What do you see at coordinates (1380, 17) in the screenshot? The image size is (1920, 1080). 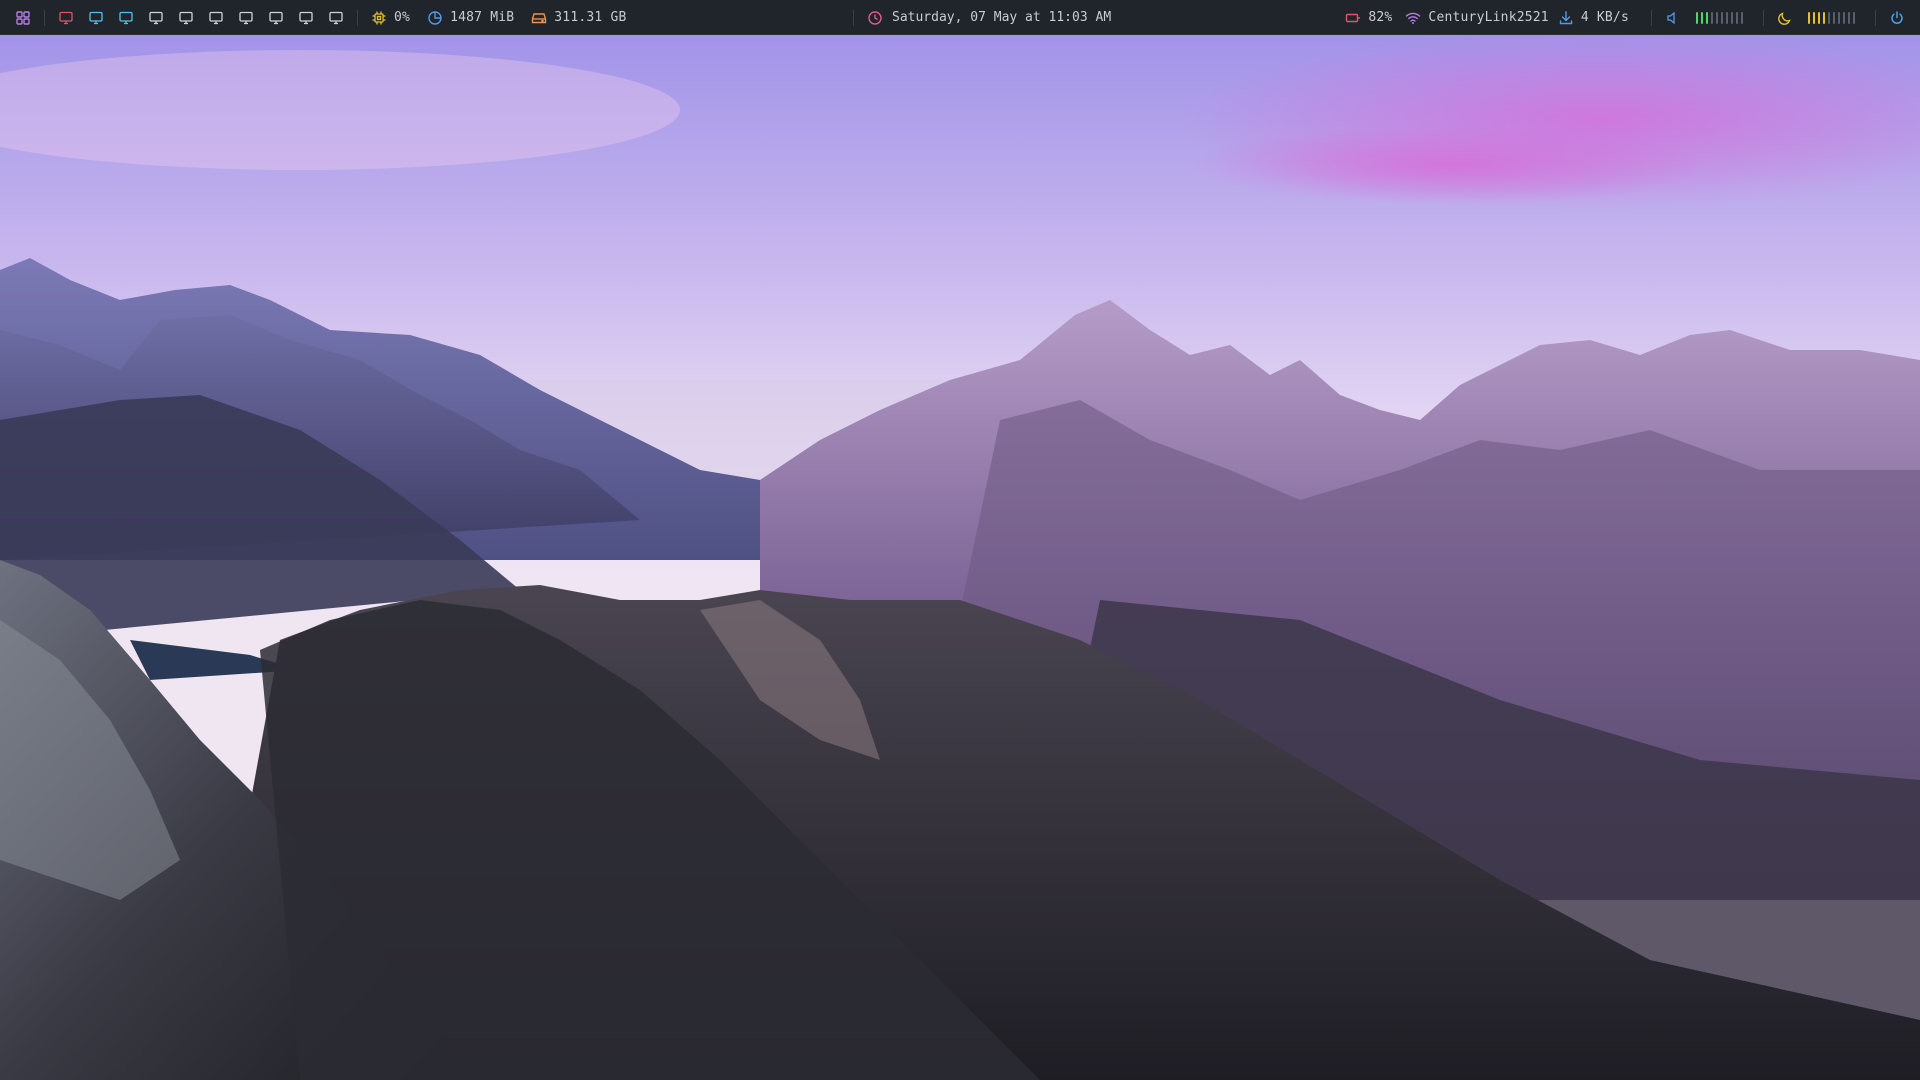 I see `battery-percent: 82%` at bounding box center [1380, 17].